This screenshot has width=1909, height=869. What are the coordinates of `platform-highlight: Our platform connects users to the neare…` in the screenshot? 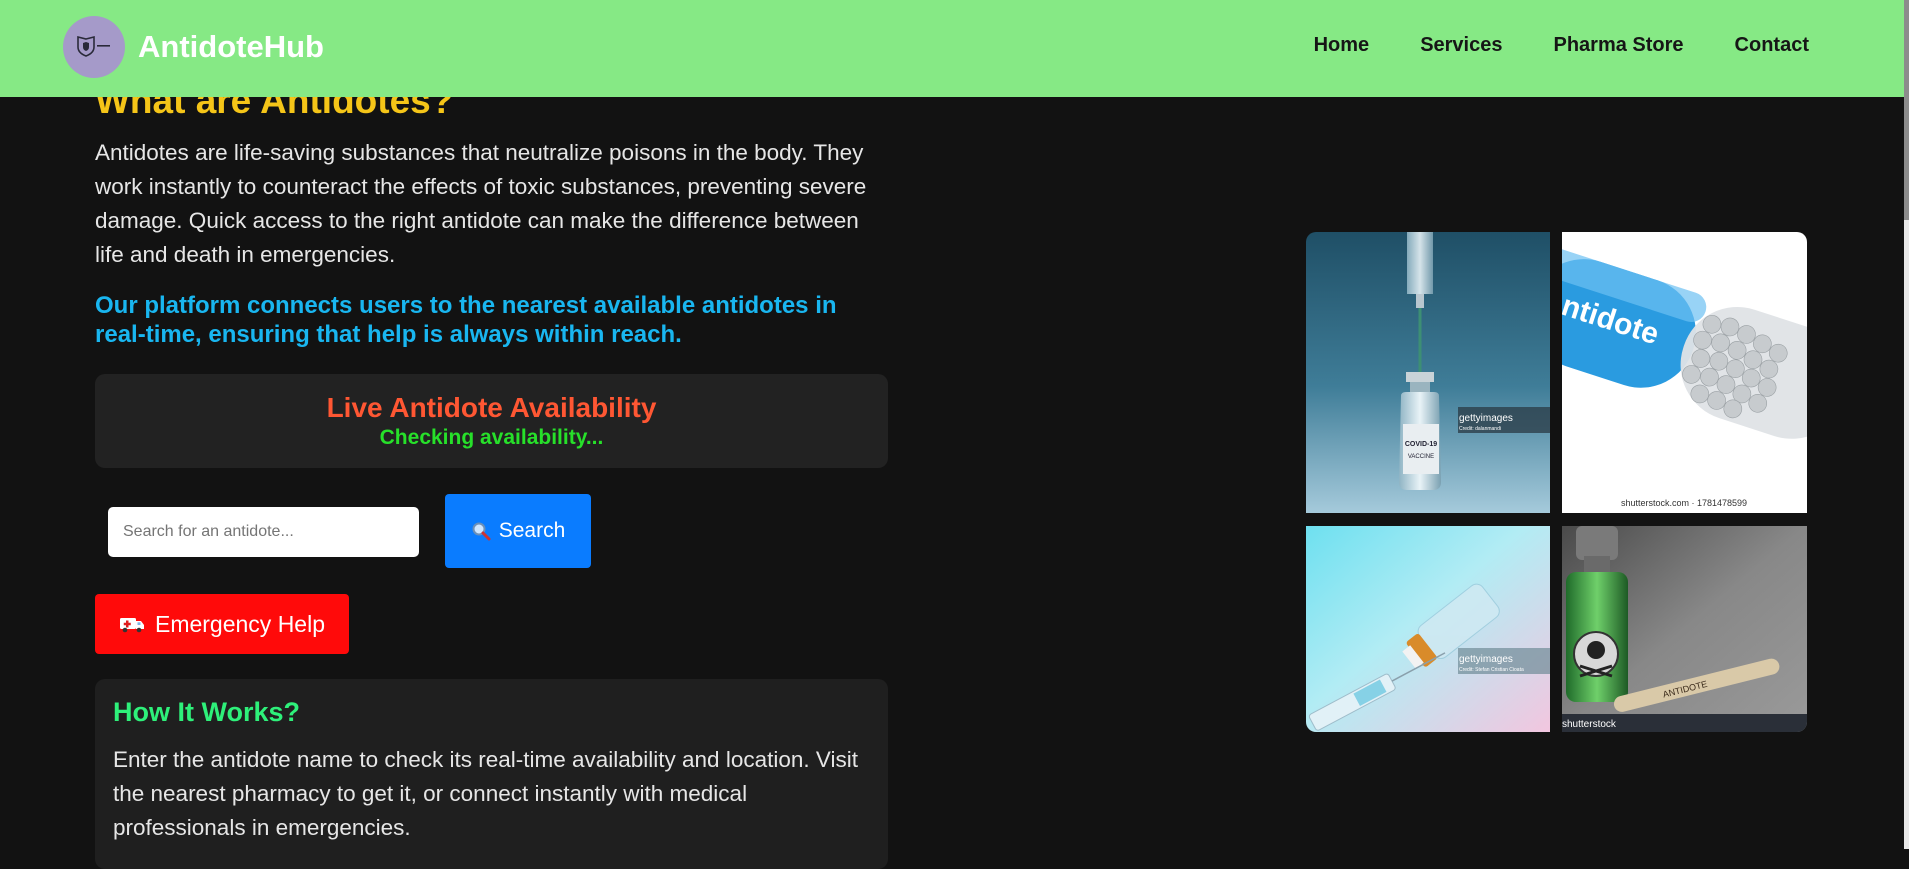 It's located at (466, 320).